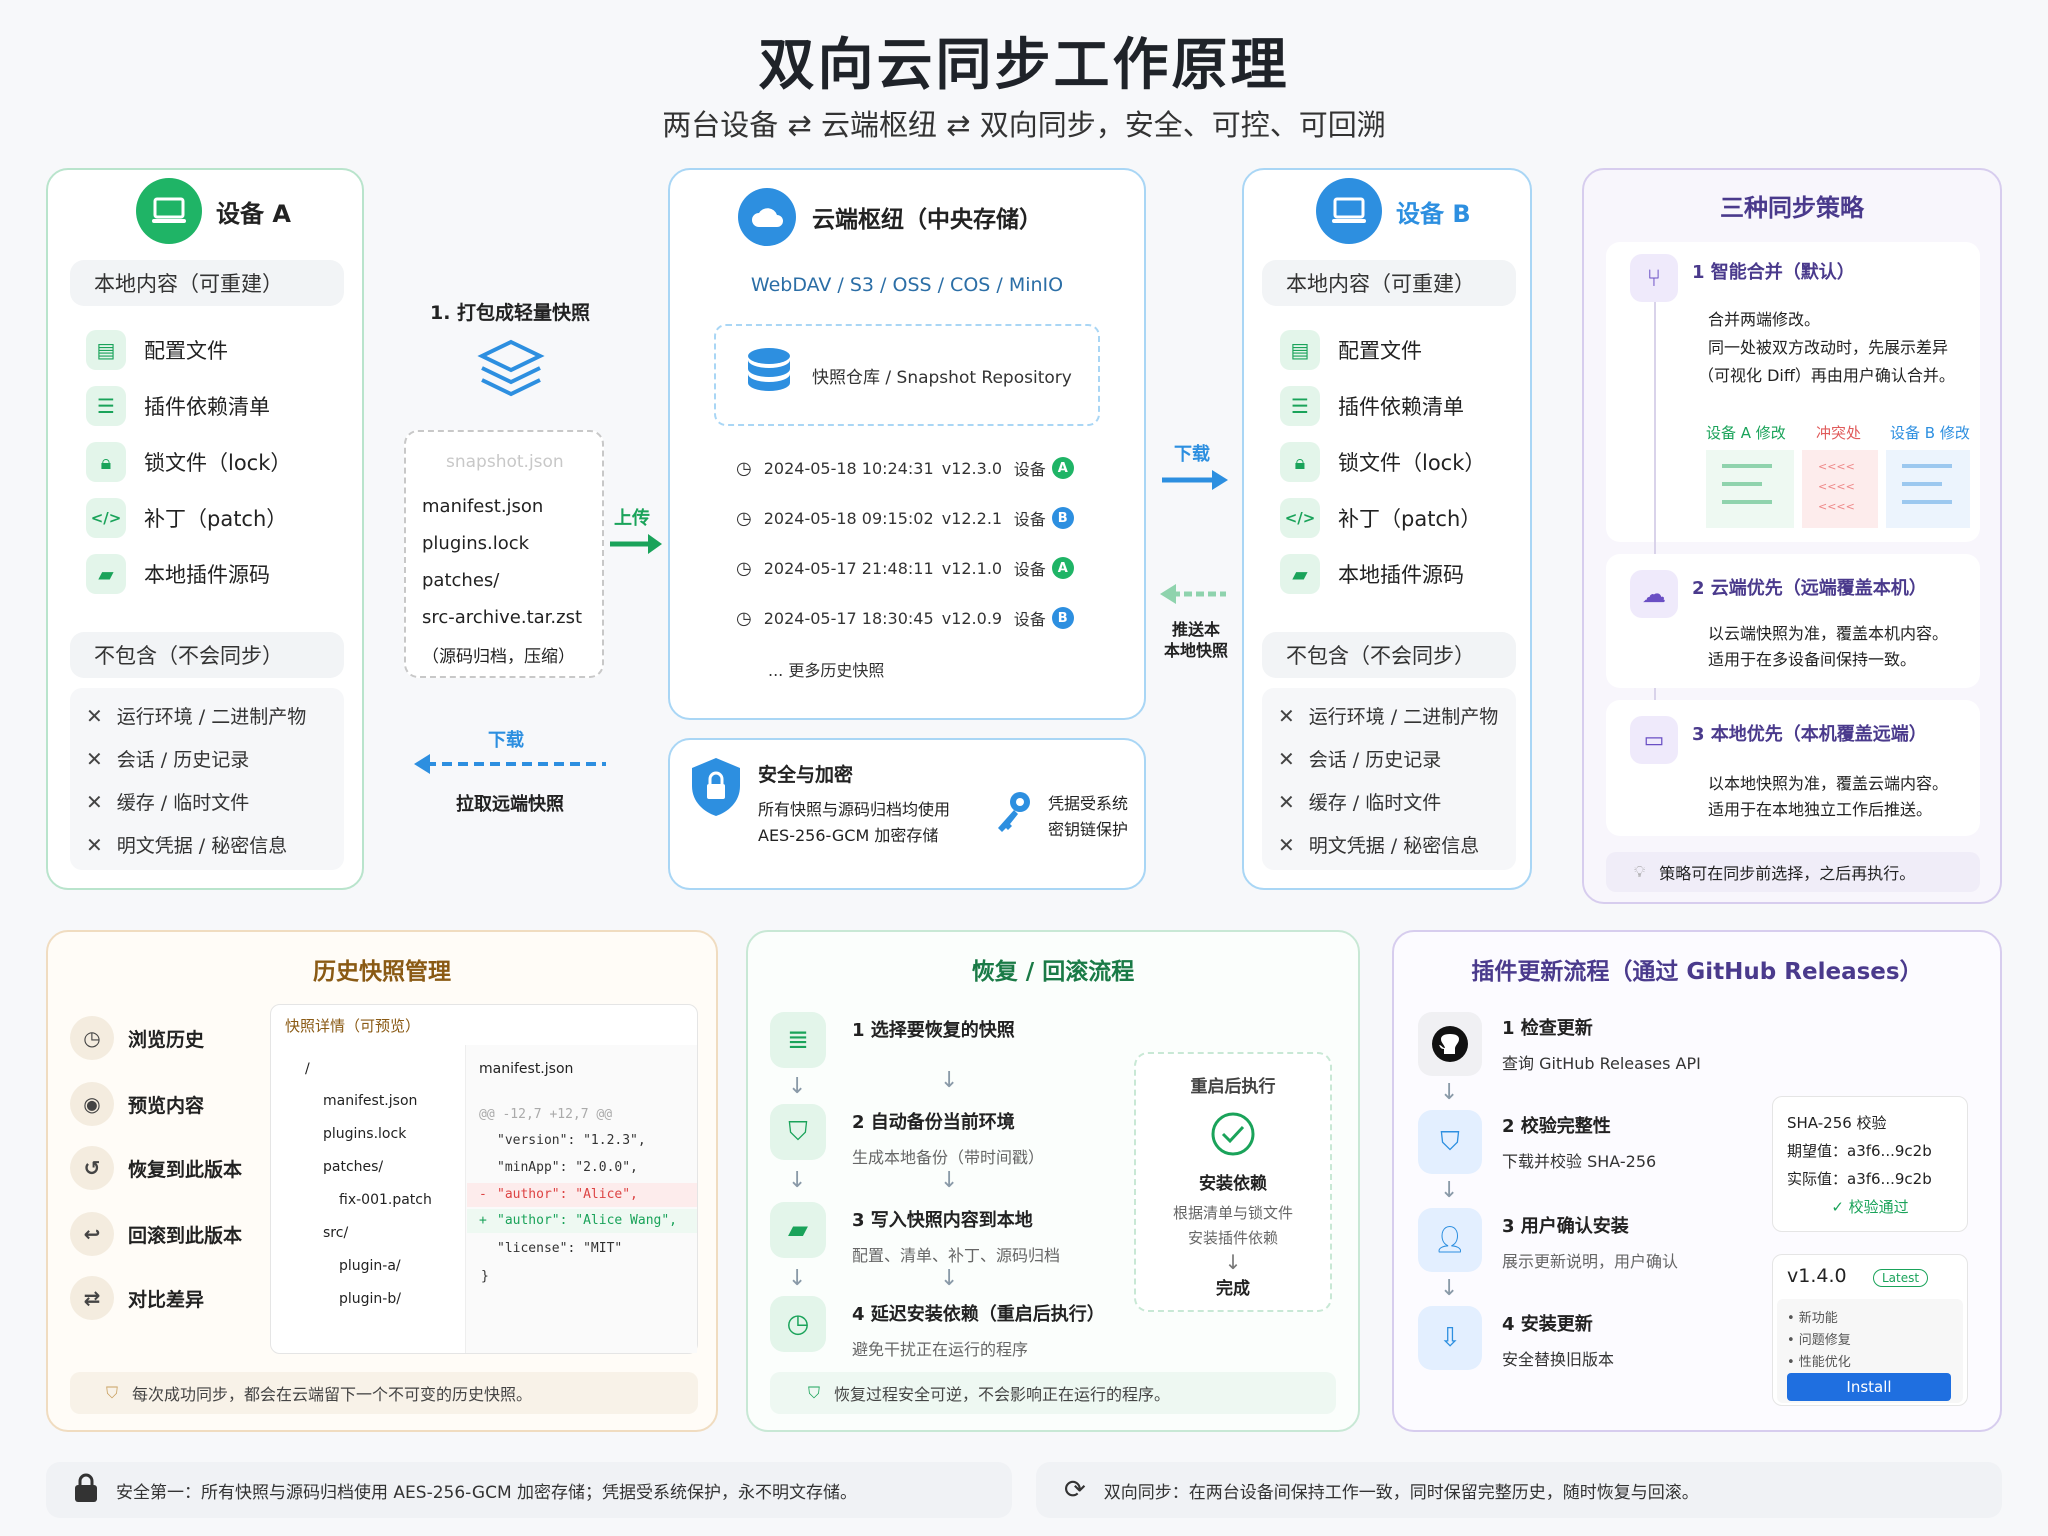  What do you see at coordinates (1838, 489) in the screenshot?
I see `diff-visual: <<<< <<<< <<<<` at bounding box center [1838, 489].